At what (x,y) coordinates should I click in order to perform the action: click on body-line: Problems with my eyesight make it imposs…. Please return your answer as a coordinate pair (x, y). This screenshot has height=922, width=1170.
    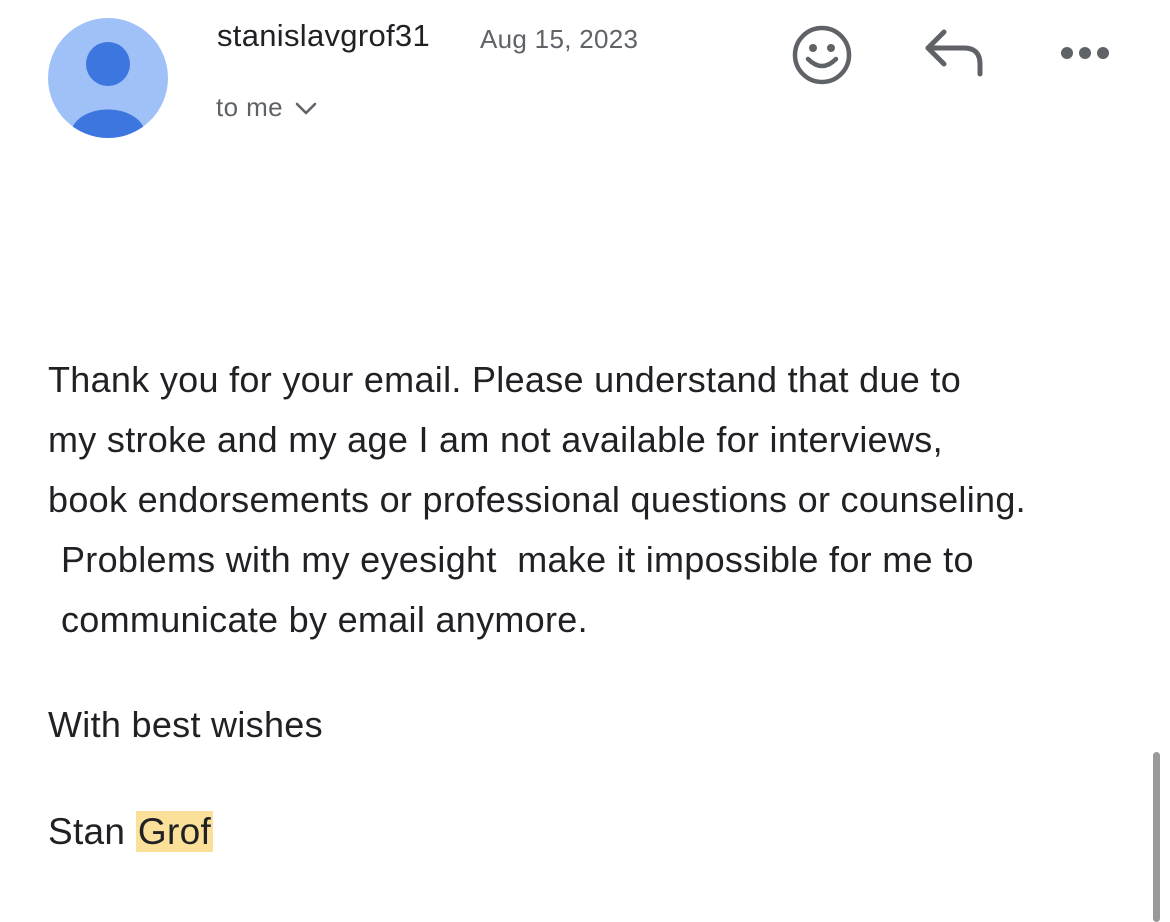
    Looking at the image, I should click on (517, 559).